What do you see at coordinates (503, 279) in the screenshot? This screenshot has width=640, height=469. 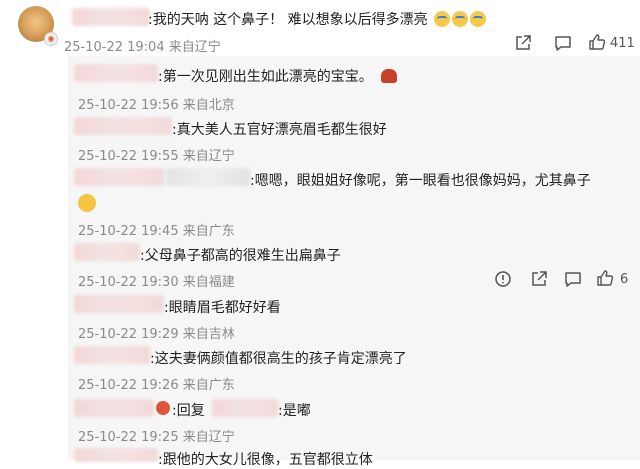 I see `report-icon` at bounding box center [503, 279].